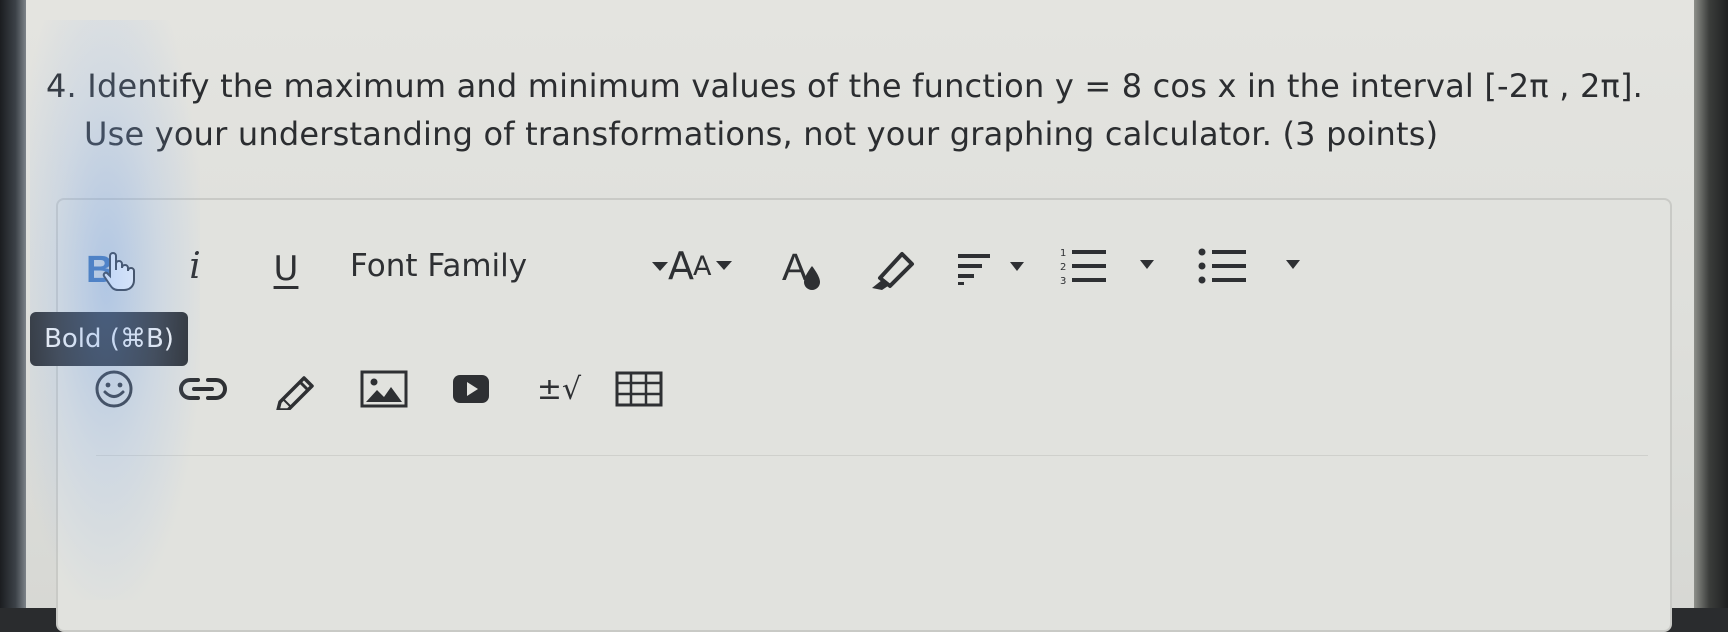 The image size is (1728, 632). I want to click on unordered-list-select, so click(1251, 267).